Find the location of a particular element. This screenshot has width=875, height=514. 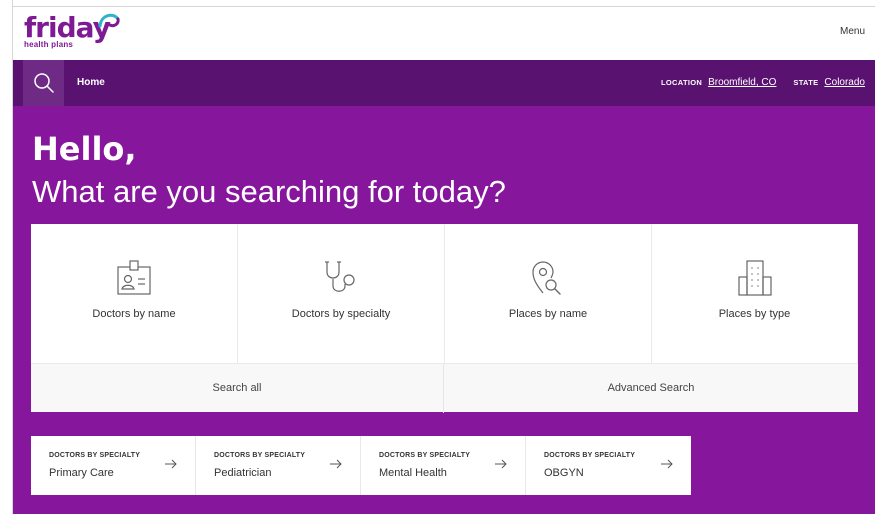

card-places-by-type: Places by type is located at coordinates (755, 293).